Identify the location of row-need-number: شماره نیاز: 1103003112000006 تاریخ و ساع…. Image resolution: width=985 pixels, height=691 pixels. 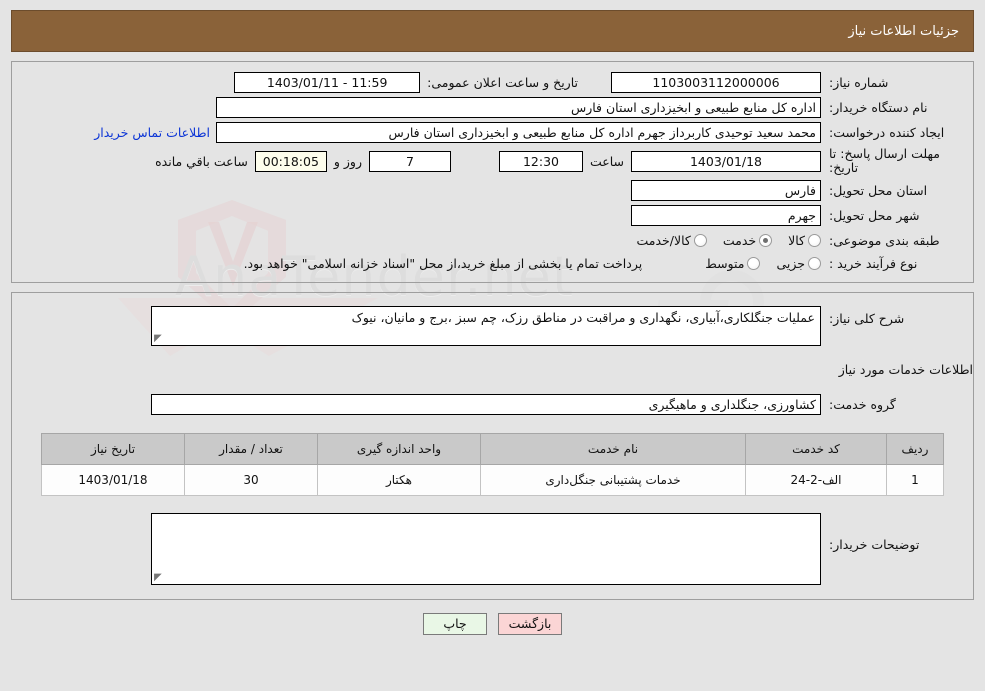
(492, 82).